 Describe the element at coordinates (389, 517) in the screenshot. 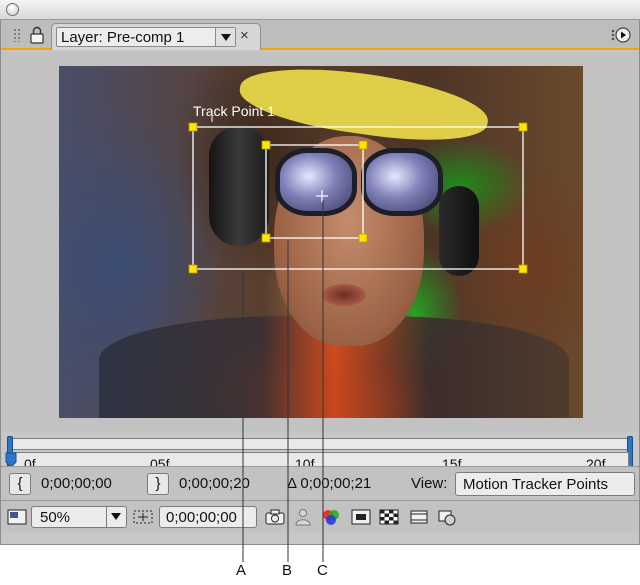

I see `transparency-grid-icon` at that location.